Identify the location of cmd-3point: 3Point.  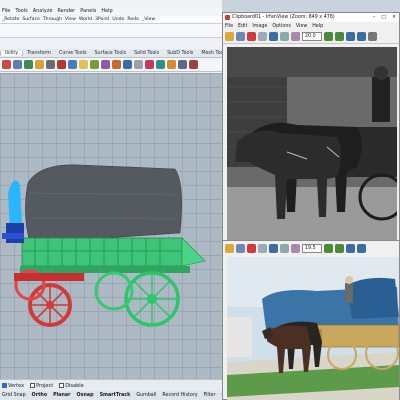
(102, 19).